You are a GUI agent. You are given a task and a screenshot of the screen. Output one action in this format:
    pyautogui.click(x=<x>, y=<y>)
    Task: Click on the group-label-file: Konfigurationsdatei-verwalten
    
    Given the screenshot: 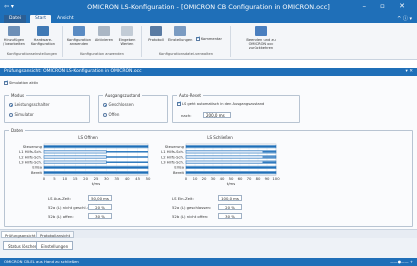 What is the action you would take?
    pyautogui.click(x=186, y=54)
    